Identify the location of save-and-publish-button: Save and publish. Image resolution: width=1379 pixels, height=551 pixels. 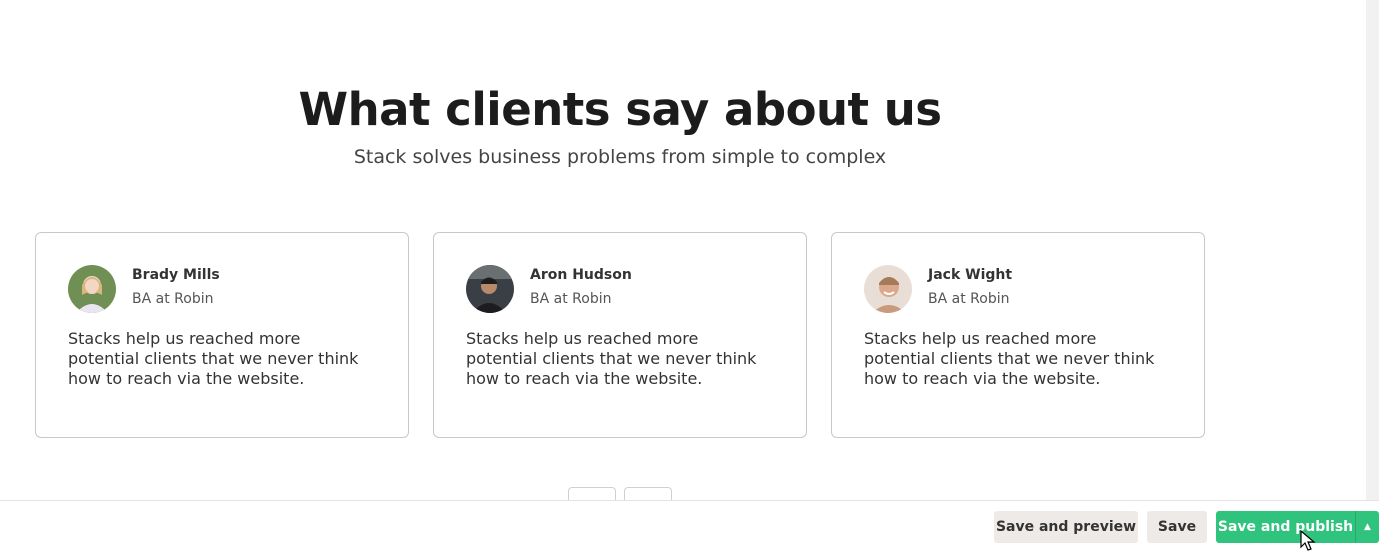
(1285, 527).